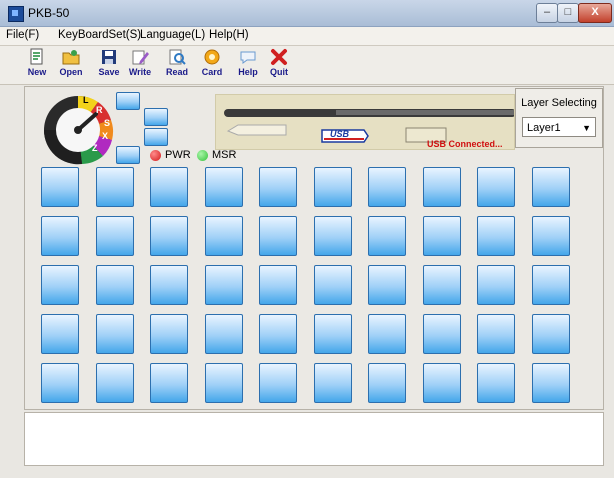 This screenshot has height=478, width=614. Describe the element at coordinates (496, 236) in the screenshot. I see `key-button-r2-c9` at that location.